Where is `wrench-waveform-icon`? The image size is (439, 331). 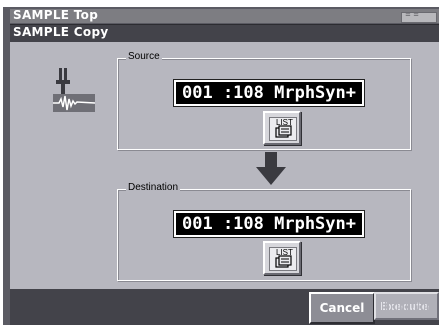 wrench-waveform-icon is located at coordinates (74, 90).